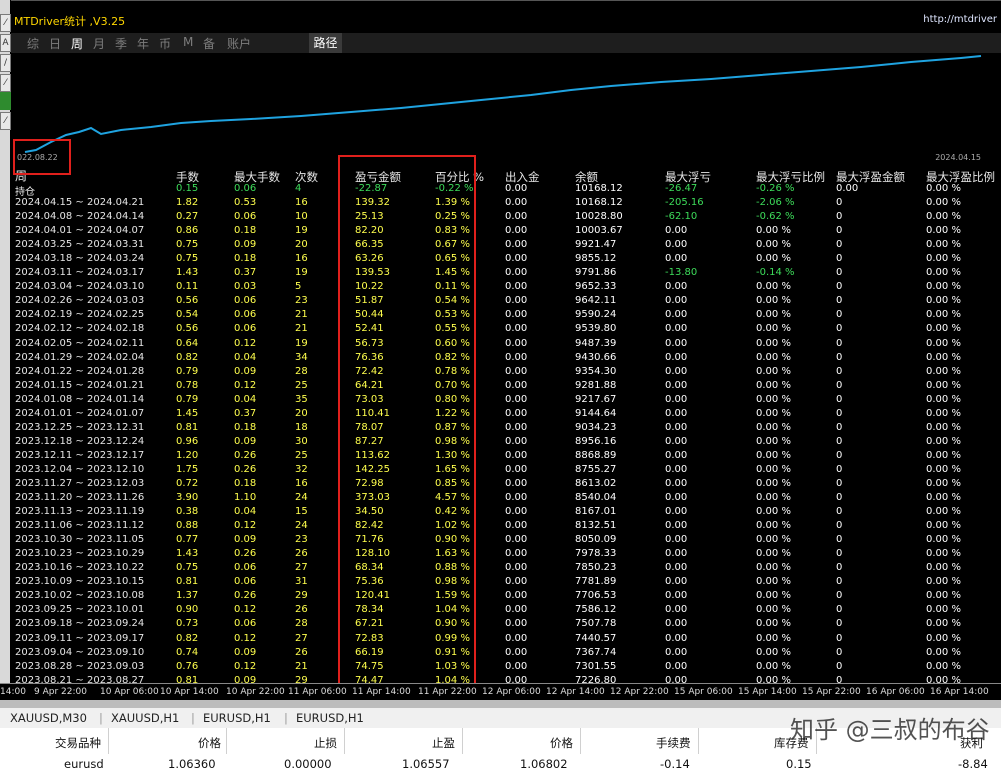 The width and height of the screenshot is (1001, 776). Describe the element at coordinates (48, 718) in the screenshot. I see `symbol-tab: XAUUSD,M30` at that location.